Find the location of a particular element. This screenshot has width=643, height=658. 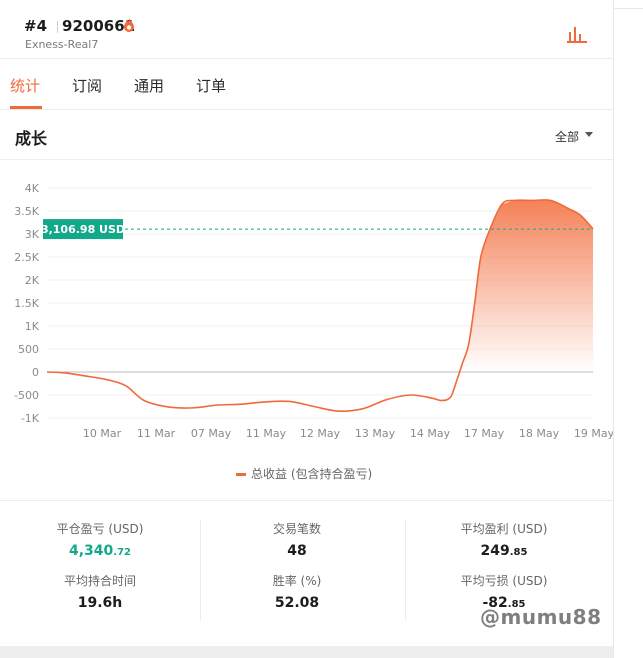

stat-value: 19.6h is located at coordinates (100, 603).